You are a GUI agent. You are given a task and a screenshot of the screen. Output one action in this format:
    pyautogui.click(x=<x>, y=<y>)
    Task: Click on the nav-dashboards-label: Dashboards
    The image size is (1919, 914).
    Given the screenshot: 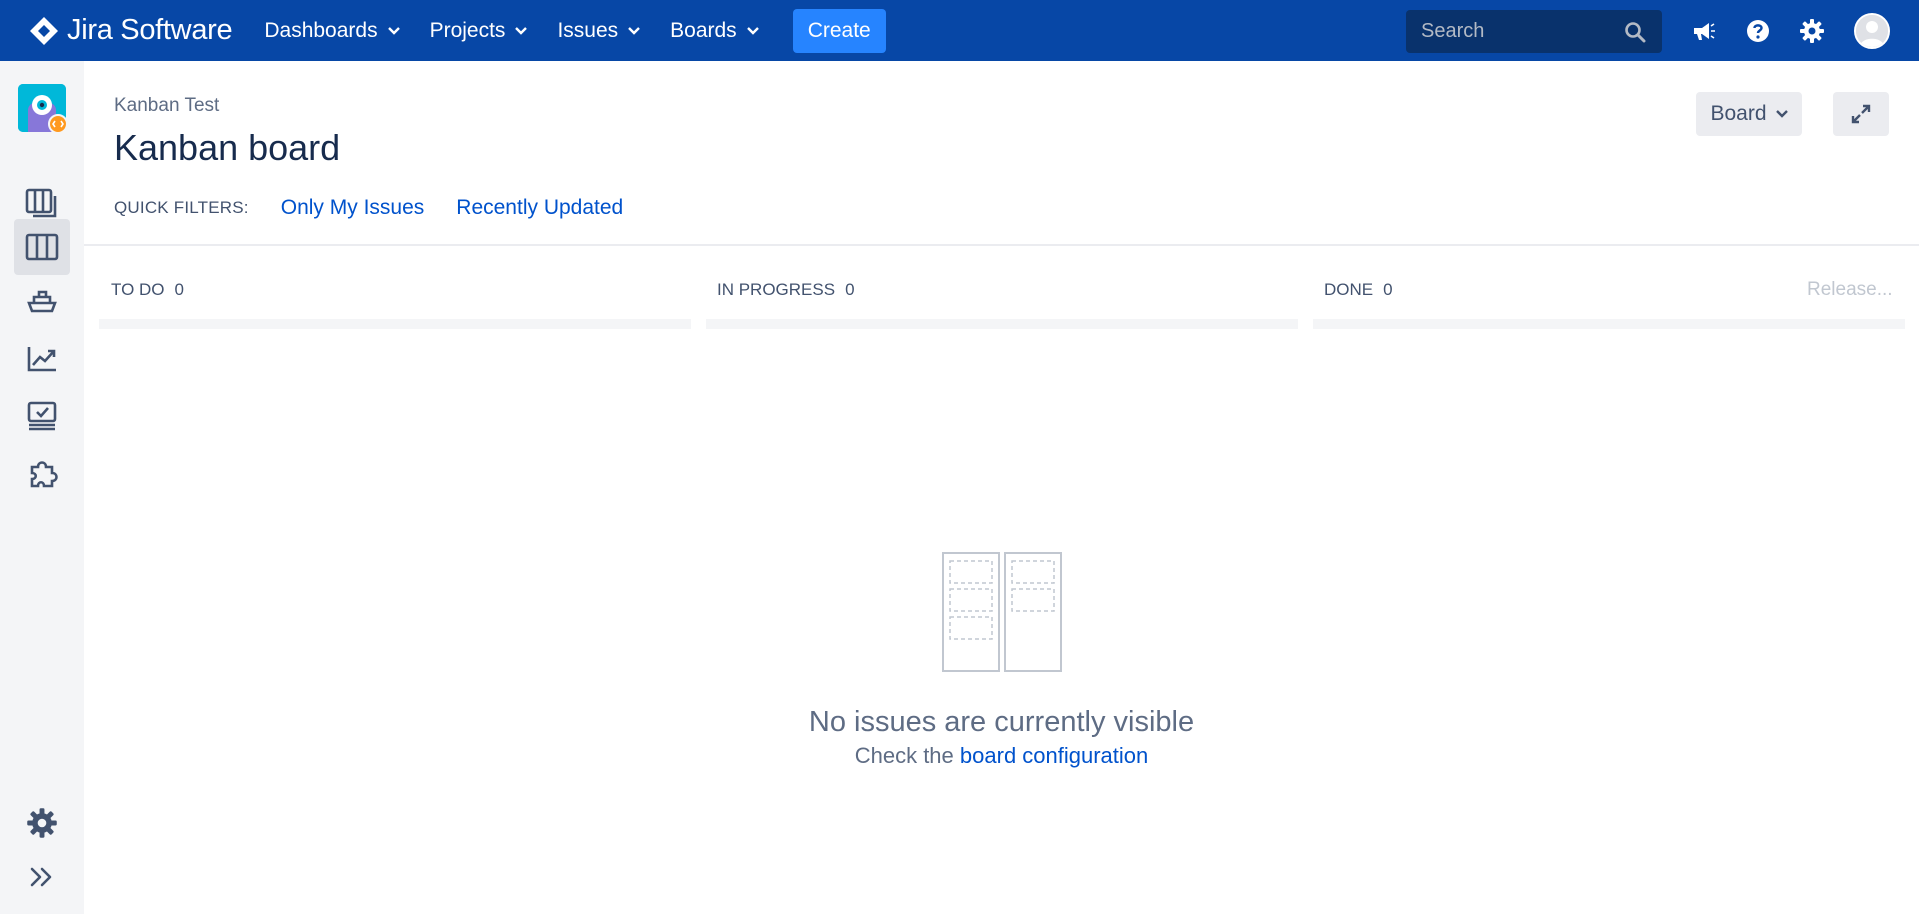 What is the action you would take?
    pyautogui.click(x=321, y=30)
    